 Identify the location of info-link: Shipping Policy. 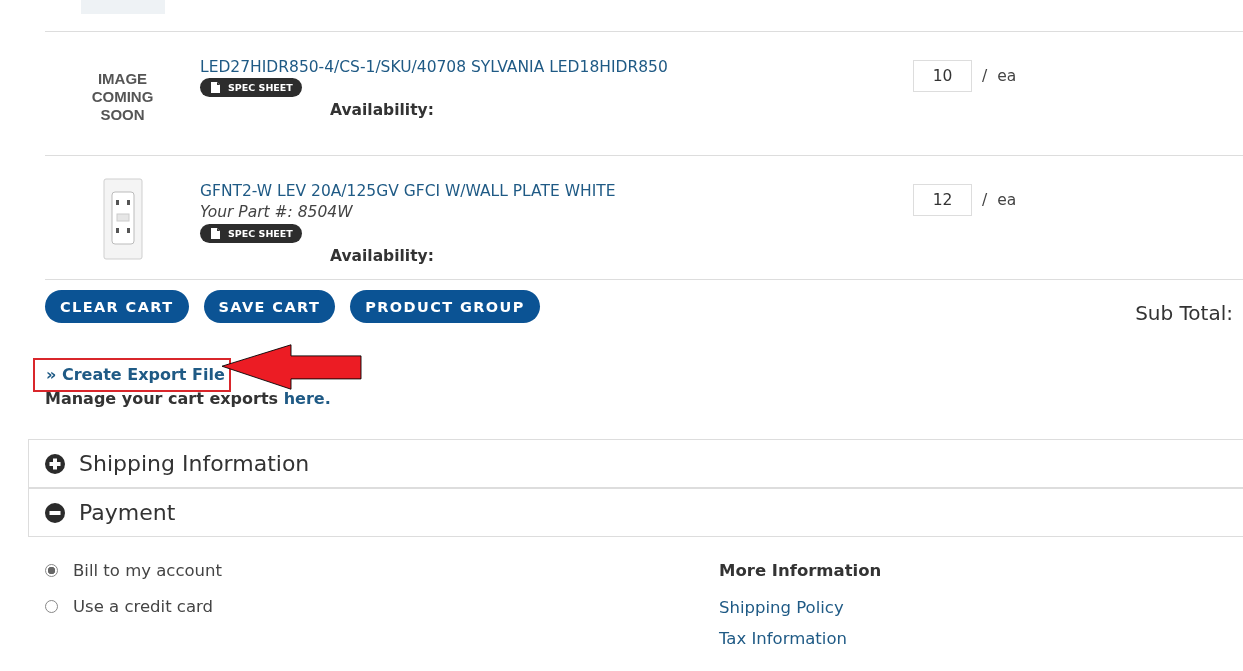
(800, 607).